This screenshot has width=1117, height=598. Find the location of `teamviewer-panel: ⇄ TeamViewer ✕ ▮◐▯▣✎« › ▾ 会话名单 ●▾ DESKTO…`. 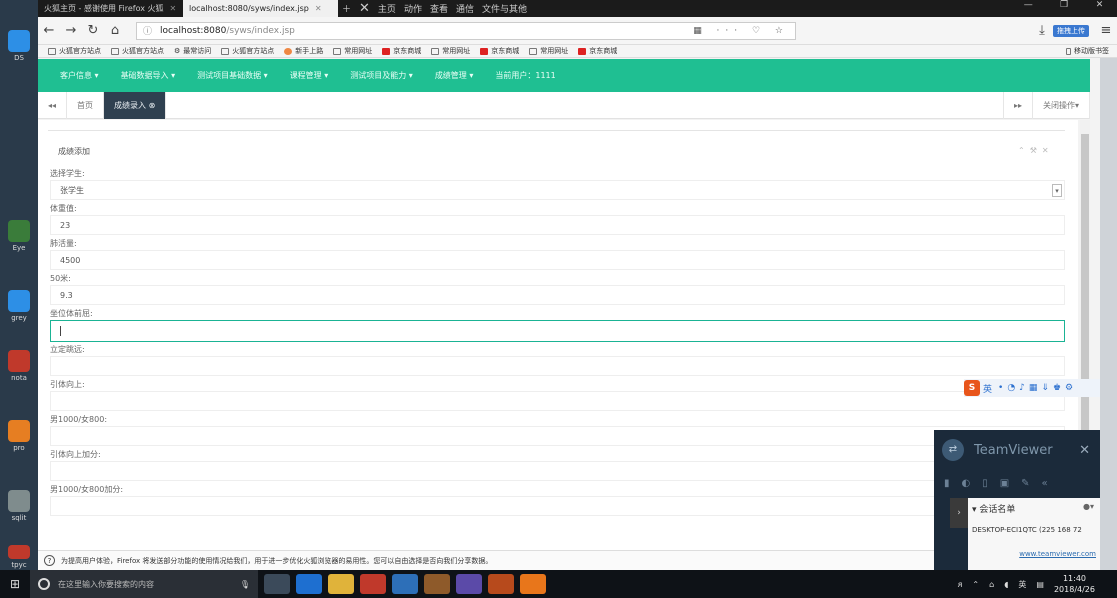

teamviewer-panel: ⇄ TeamViewer ✕ ▮◐▯▣✎« › ▾ 会话名单 ●▾ DESKTO… is located at coordinates (1017, 500).